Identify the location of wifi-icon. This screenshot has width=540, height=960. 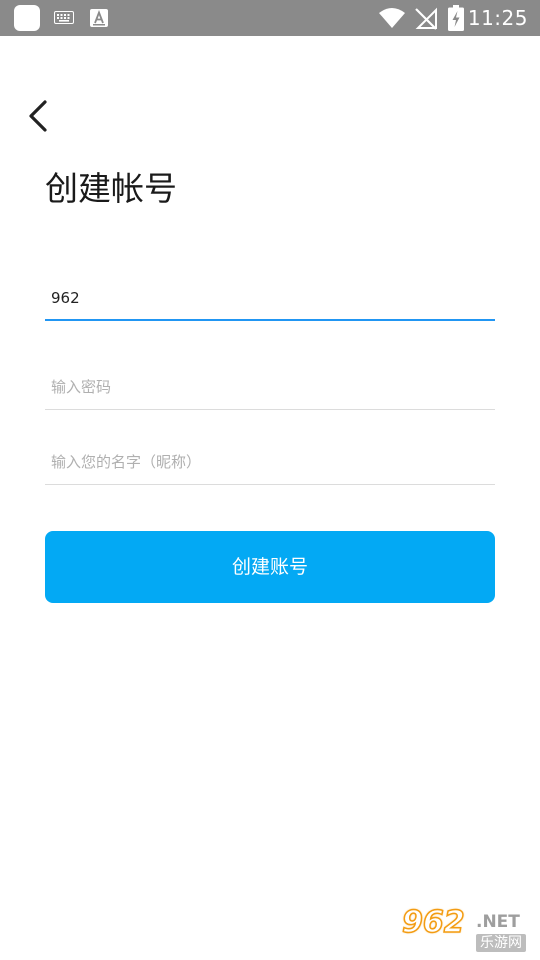
(392, 18).